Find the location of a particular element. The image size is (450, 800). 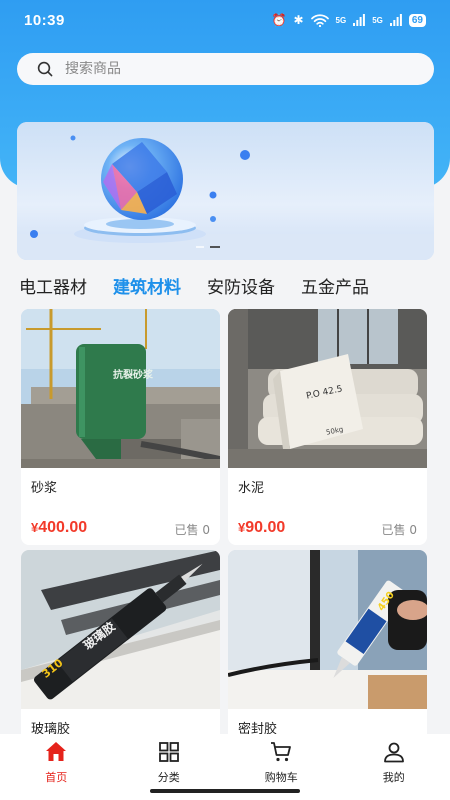

status-bar: 10:39 ⏰ ✱ 5G 5G 69 is located at coordinates (225, 20).